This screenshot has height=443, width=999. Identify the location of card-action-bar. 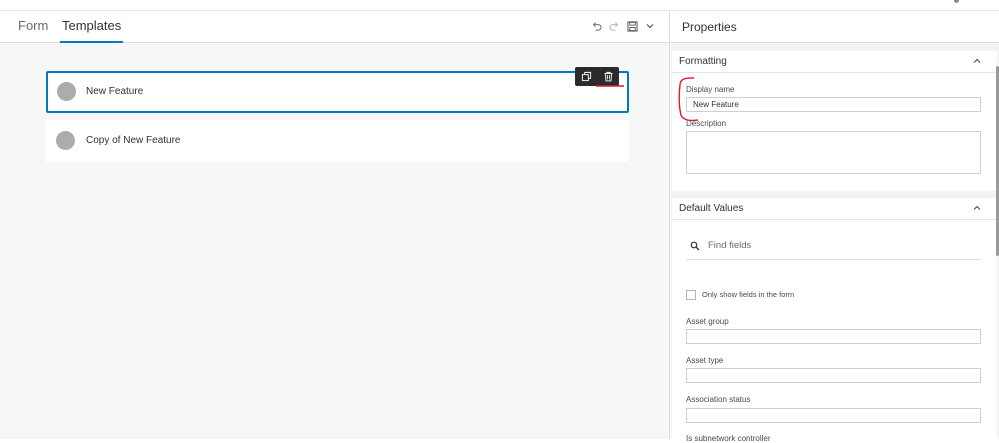
(597, 76).